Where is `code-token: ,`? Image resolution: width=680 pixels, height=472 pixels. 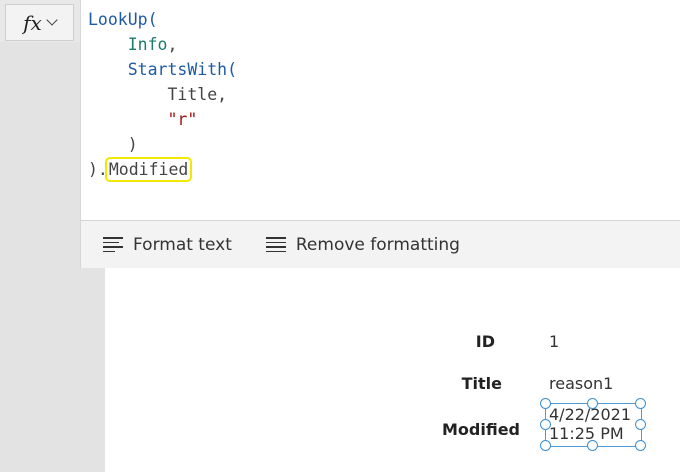 code-token: , is located at coordinates (172, 44).